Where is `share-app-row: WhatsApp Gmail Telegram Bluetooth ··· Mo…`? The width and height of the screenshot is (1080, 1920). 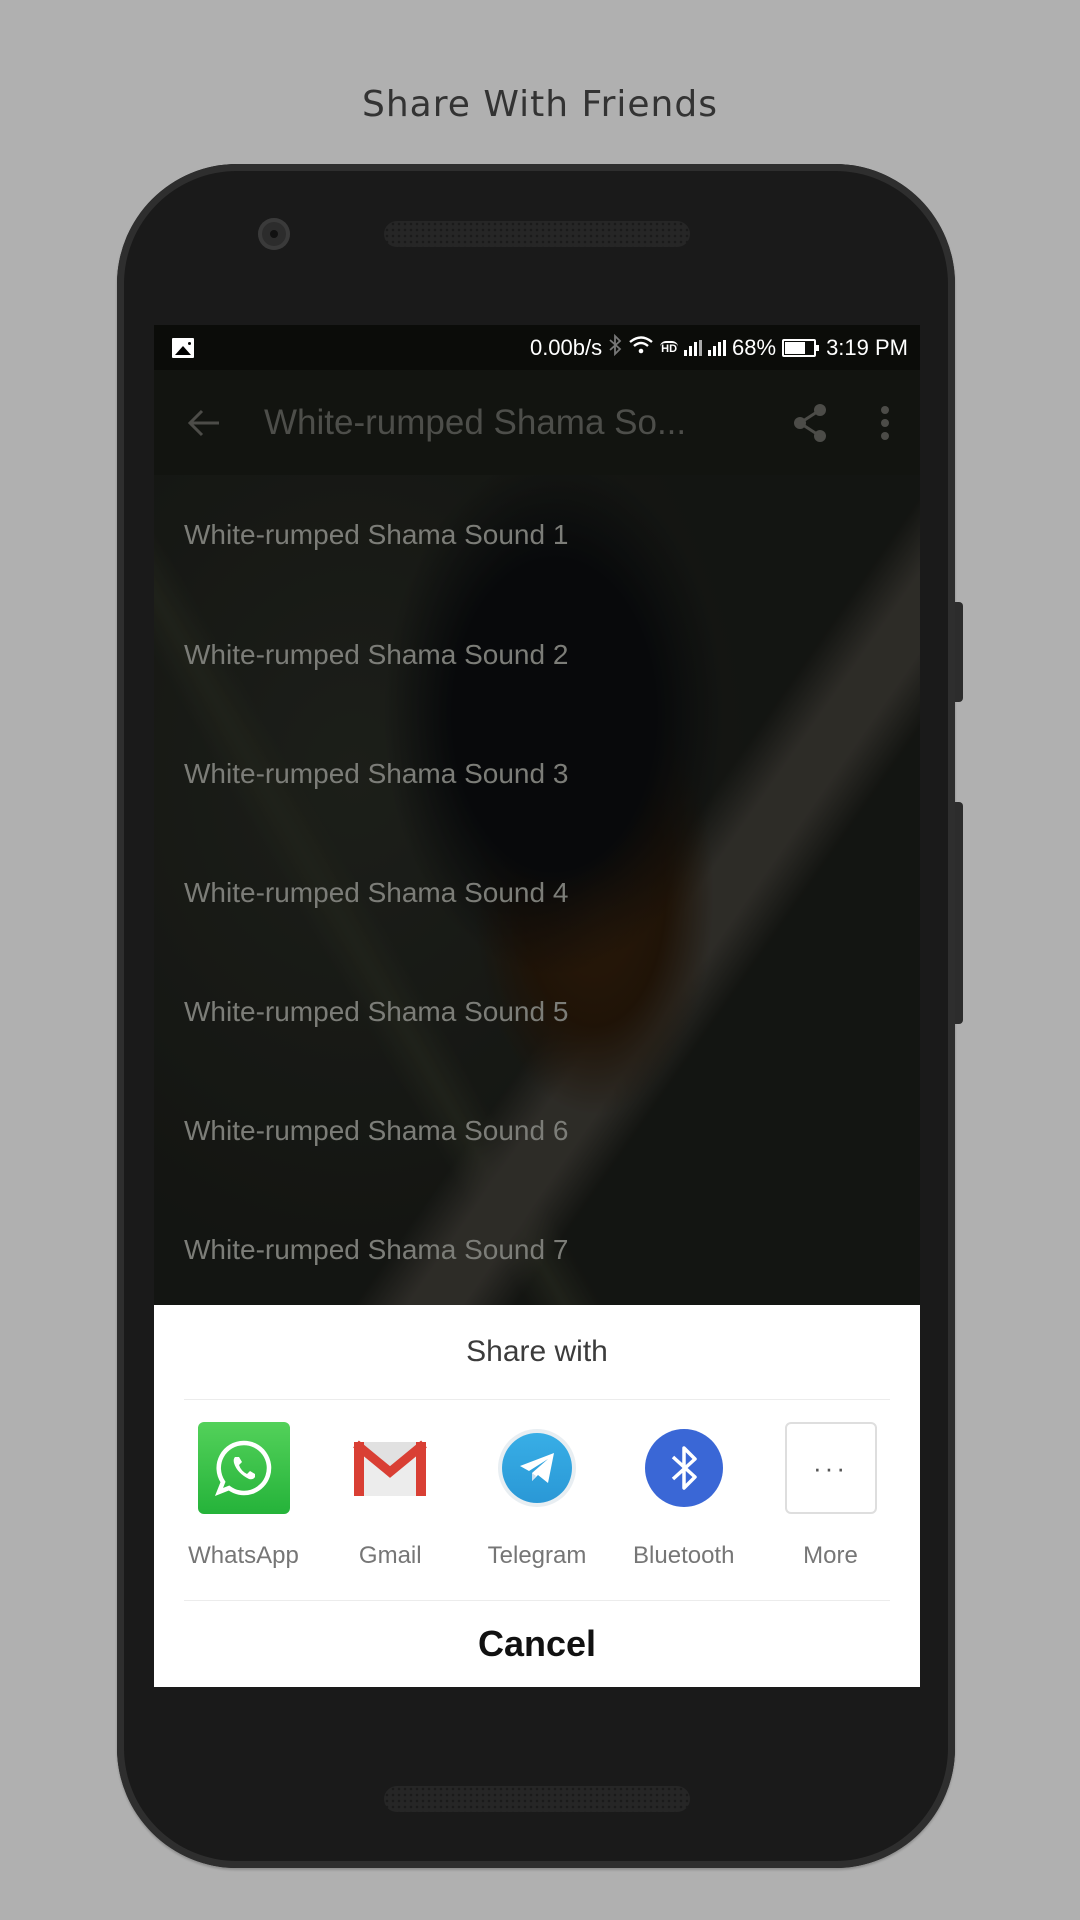 share-app-row: WhatsApp Gmail Telegram Bluetooth ··· Mo… is located at coordinates (537, 1500).